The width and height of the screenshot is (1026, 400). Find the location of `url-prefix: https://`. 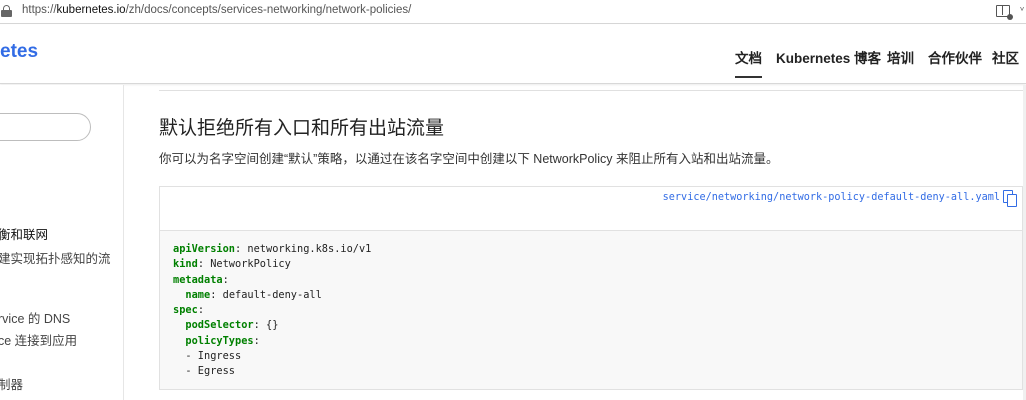

url-prefix: https:// is located at coordinates (39, 10).